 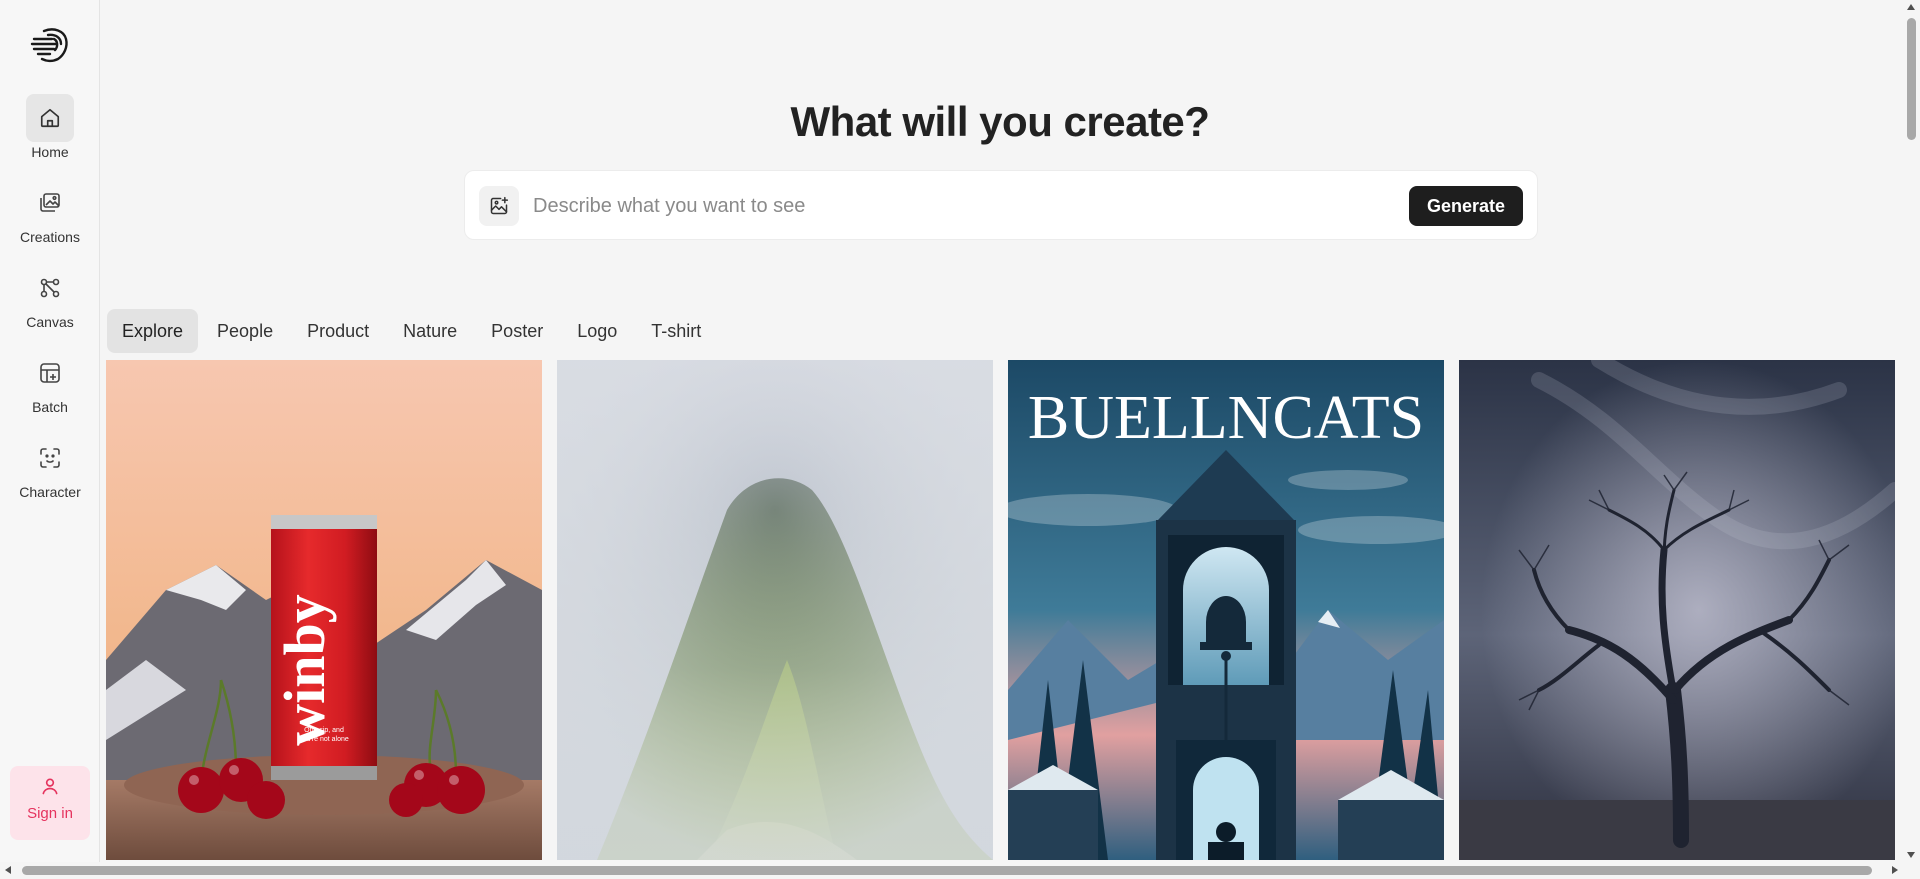 I want to click on prompt-input, so click(x=933, y=206).